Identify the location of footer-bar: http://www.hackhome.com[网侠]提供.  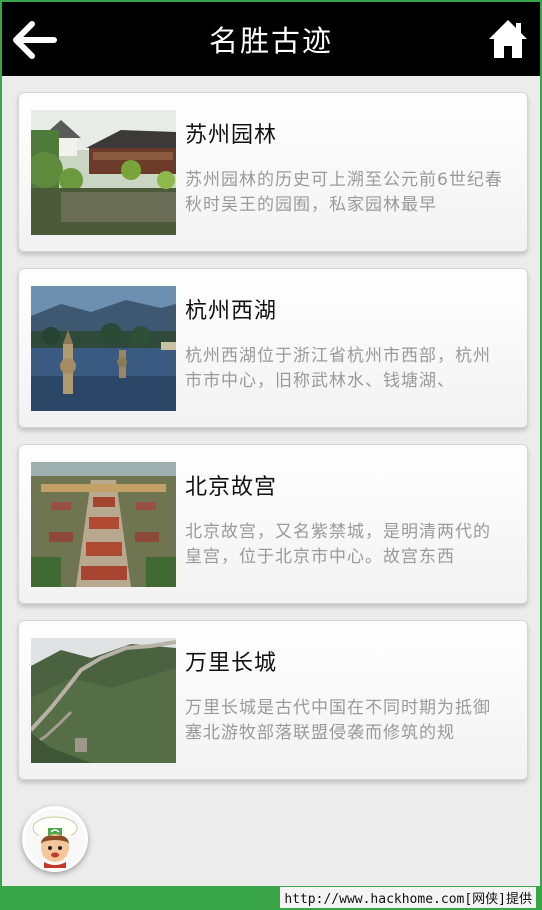
(271, 898).